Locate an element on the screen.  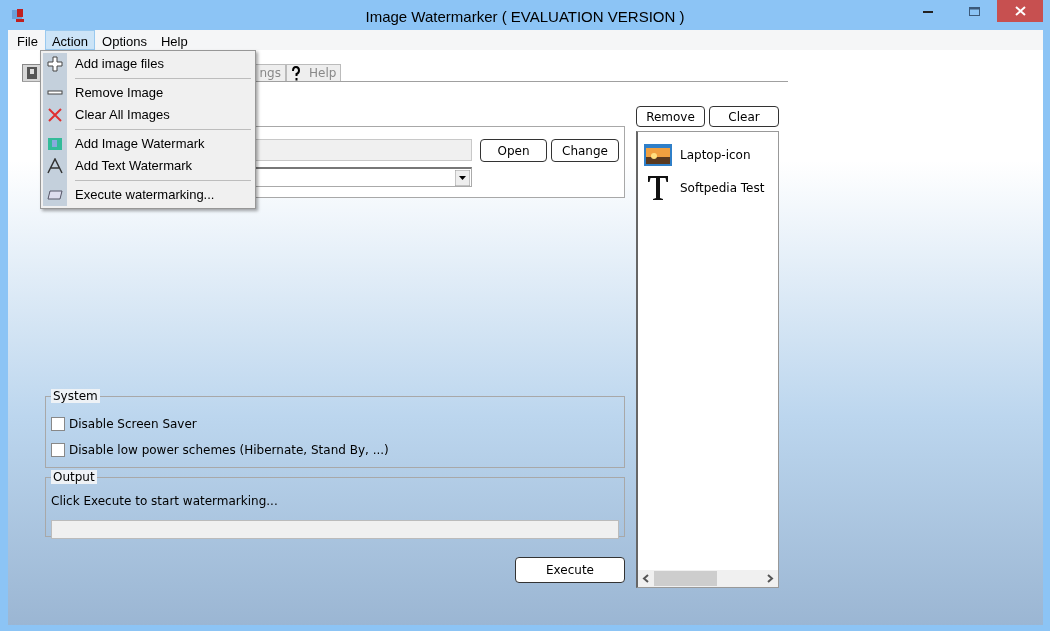
scroll-thumb is located at coordinates (685, 578).